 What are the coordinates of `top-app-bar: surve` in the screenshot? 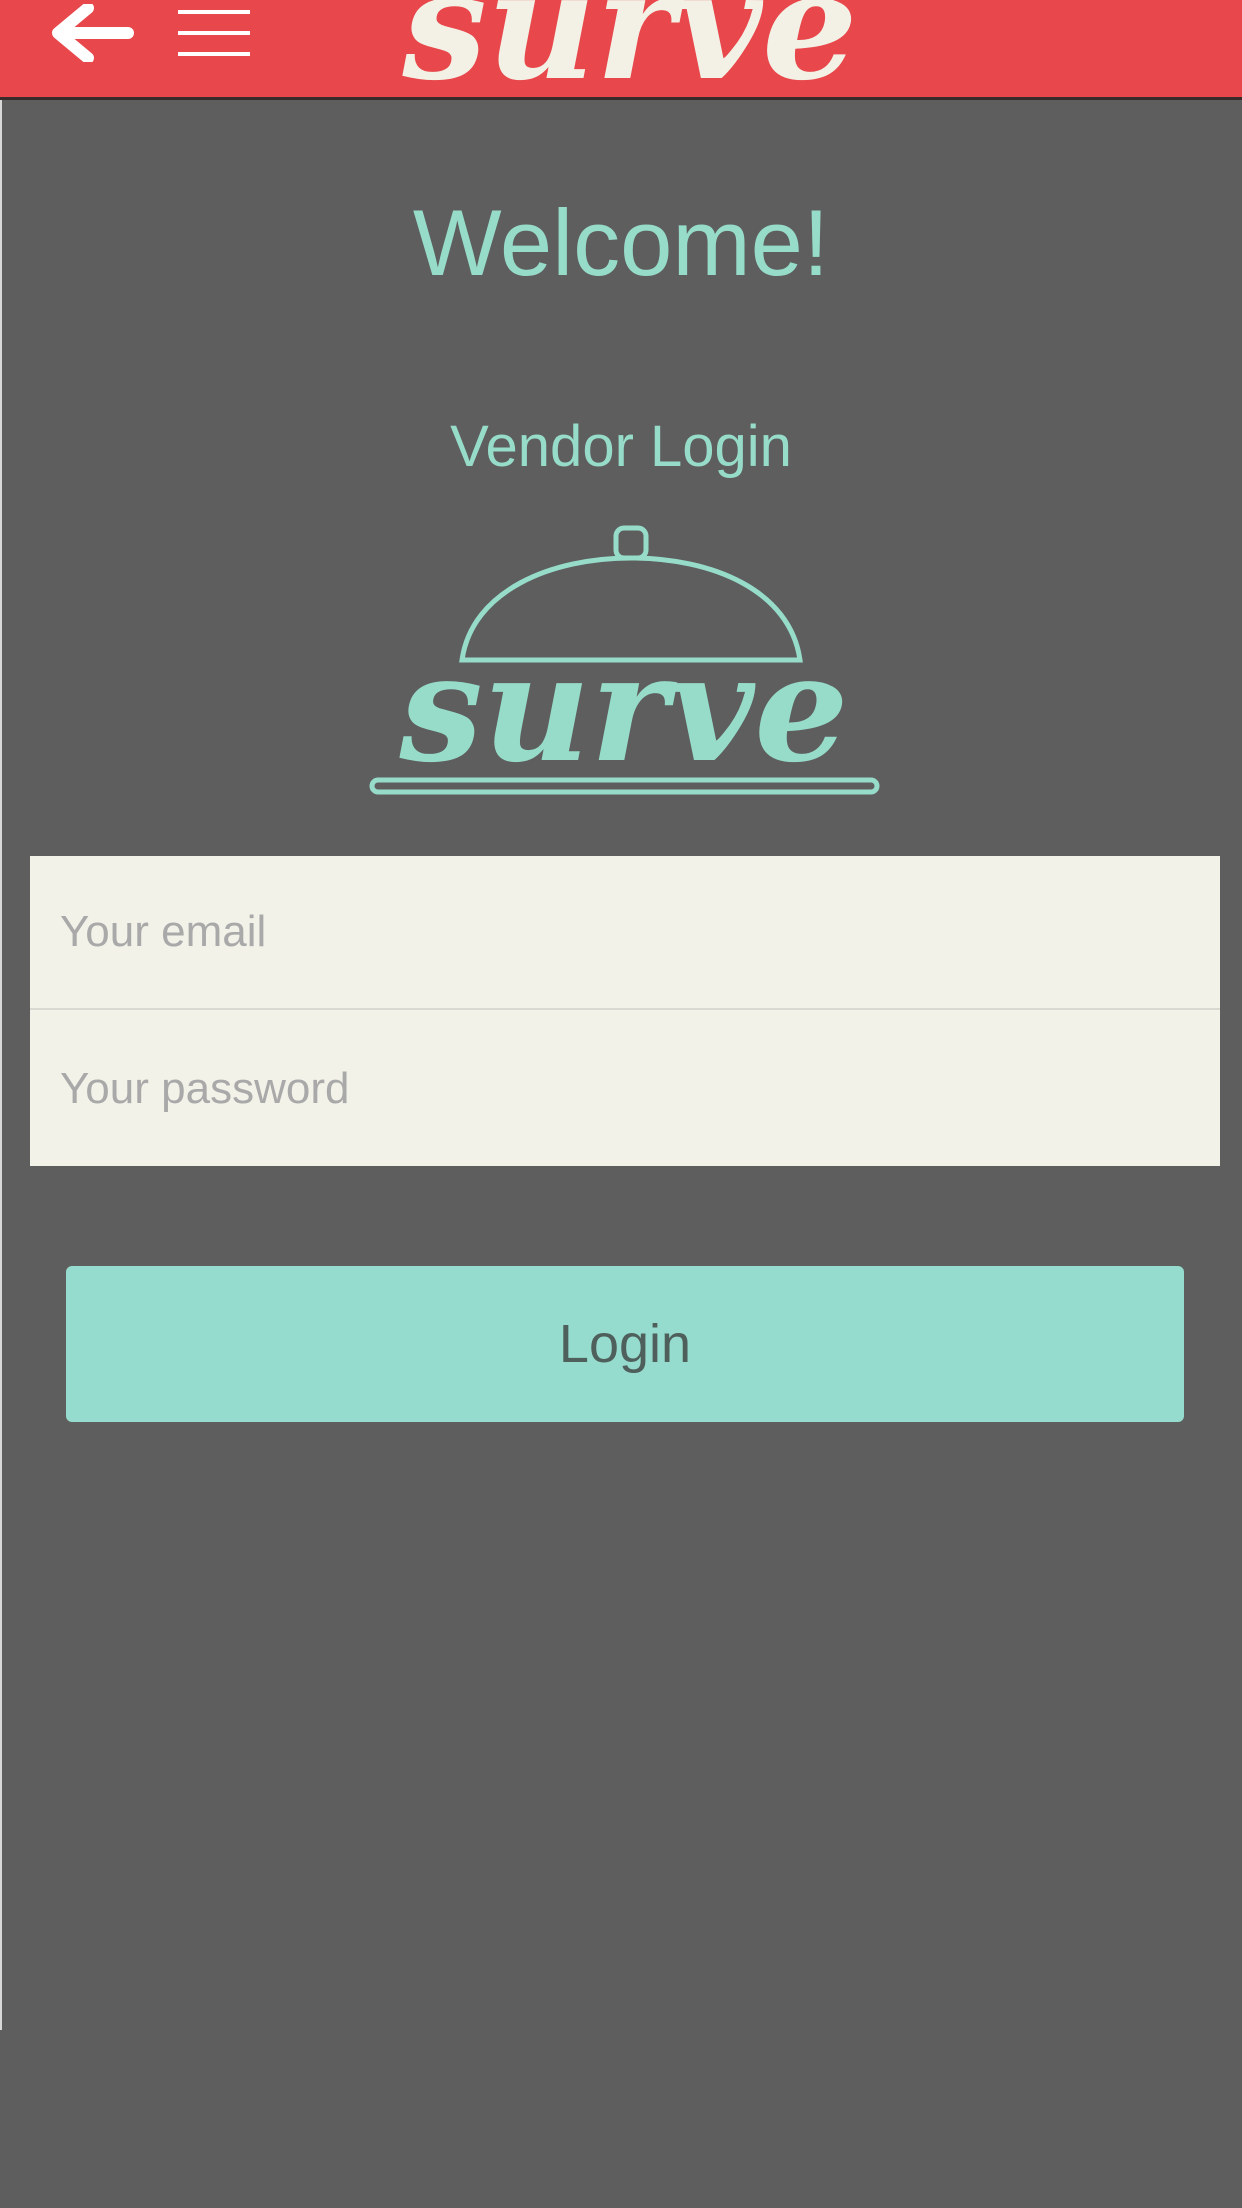 It's located at (621, 50).